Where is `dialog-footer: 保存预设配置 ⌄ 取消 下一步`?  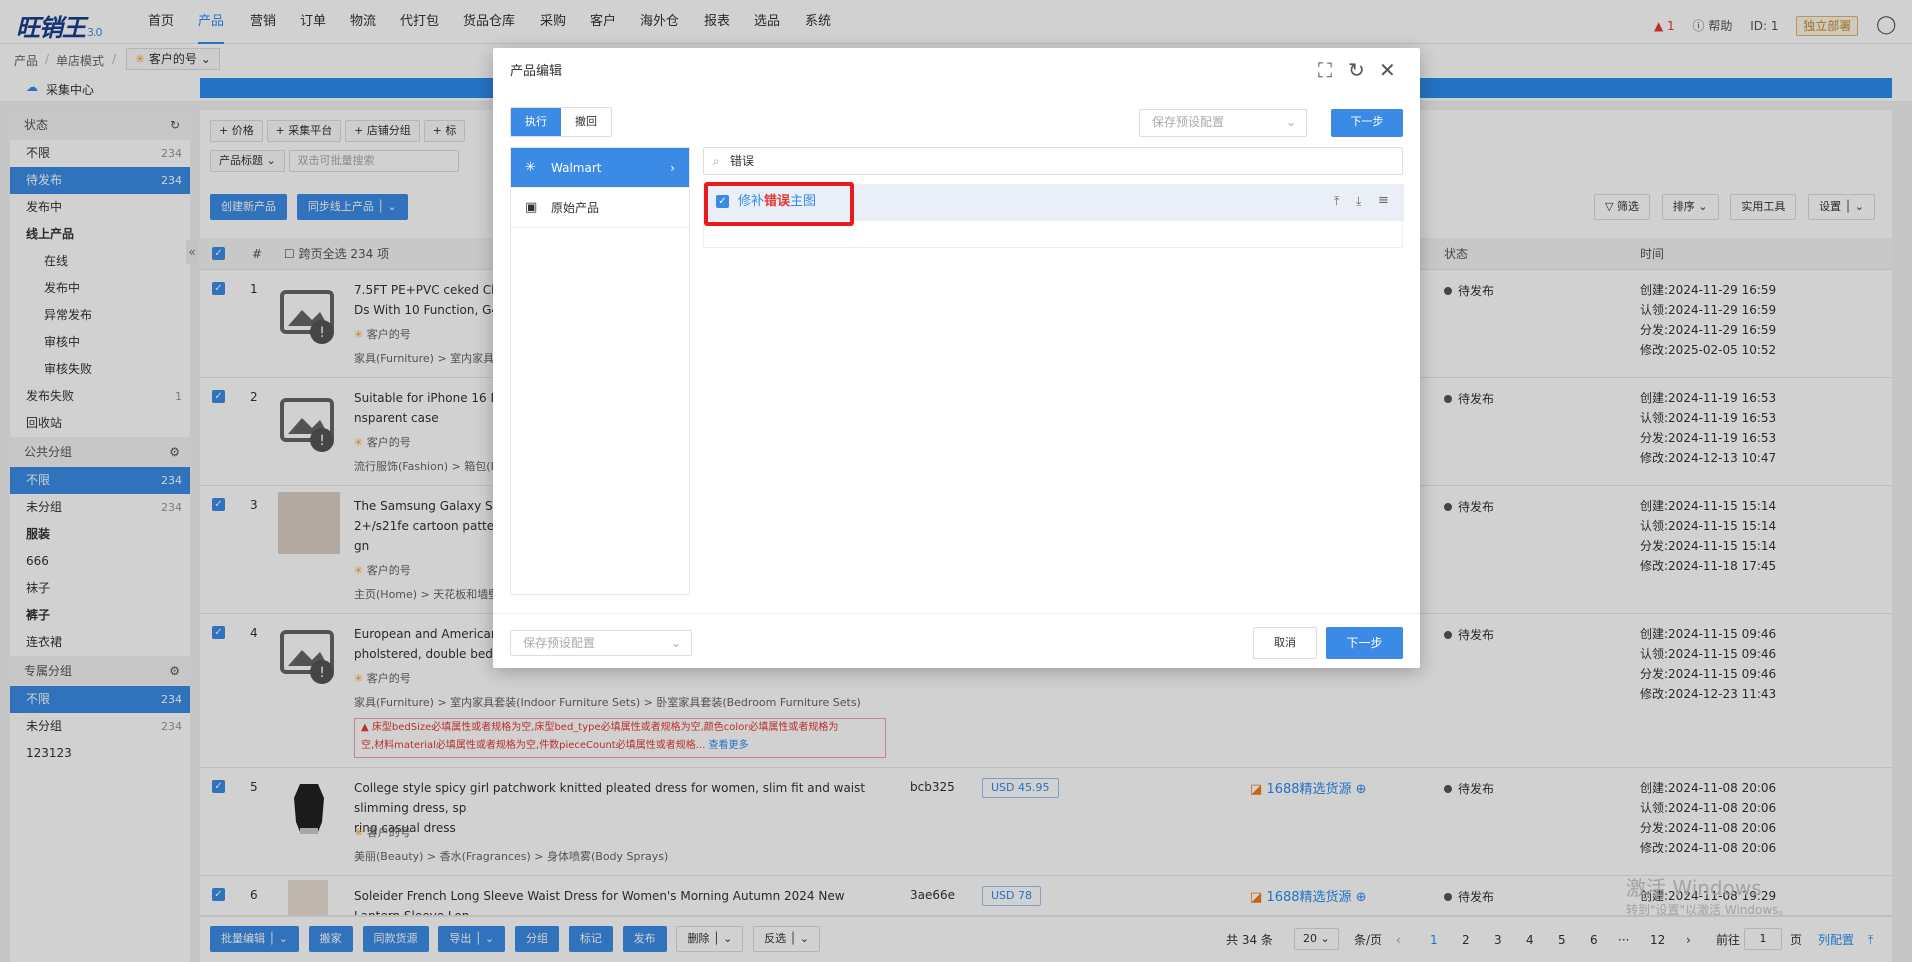
dialog-footer: 保存预设配置 ⌄ 取消 下一步 is located at coordinates (956, 640).